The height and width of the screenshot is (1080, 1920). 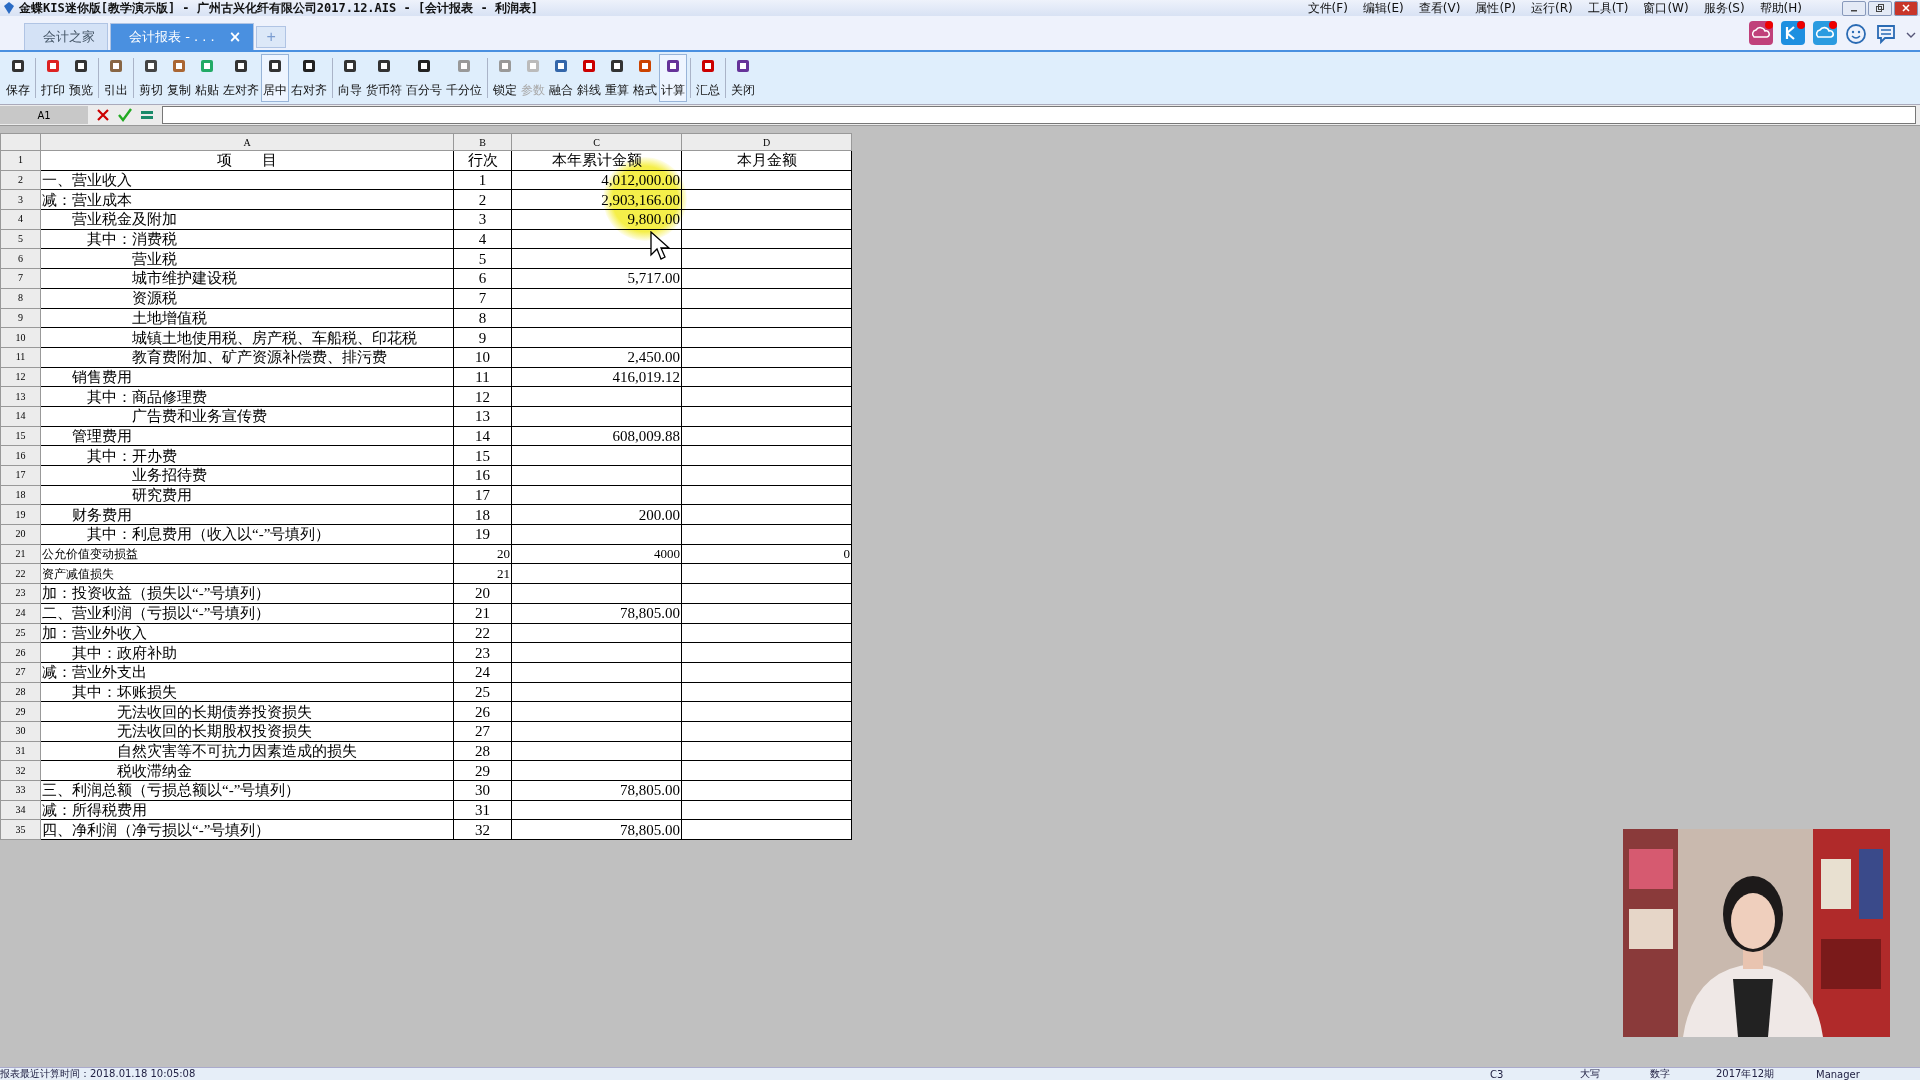 What do you see at coordinates (766, 142) in the screenshot?
I see `column-header: D` at bounding box center [766, 142].